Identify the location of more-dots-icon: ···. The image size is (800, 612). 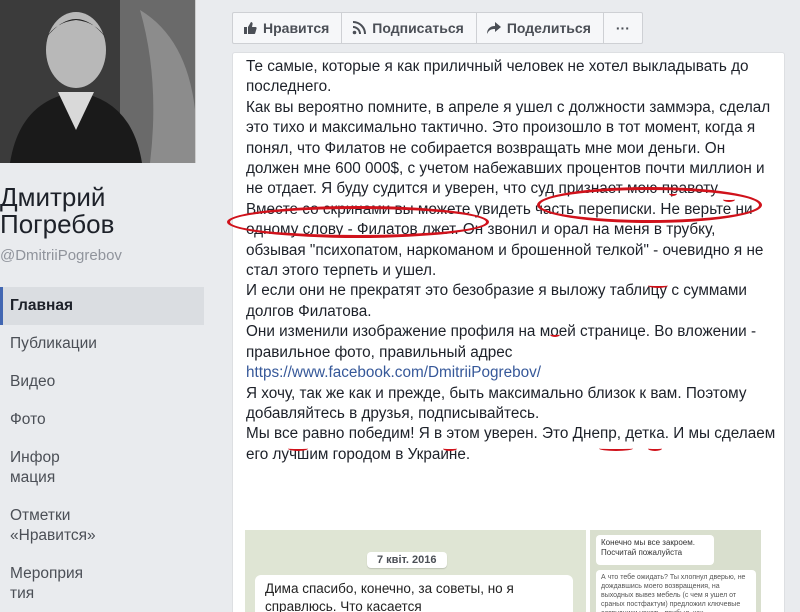
(622, 28).